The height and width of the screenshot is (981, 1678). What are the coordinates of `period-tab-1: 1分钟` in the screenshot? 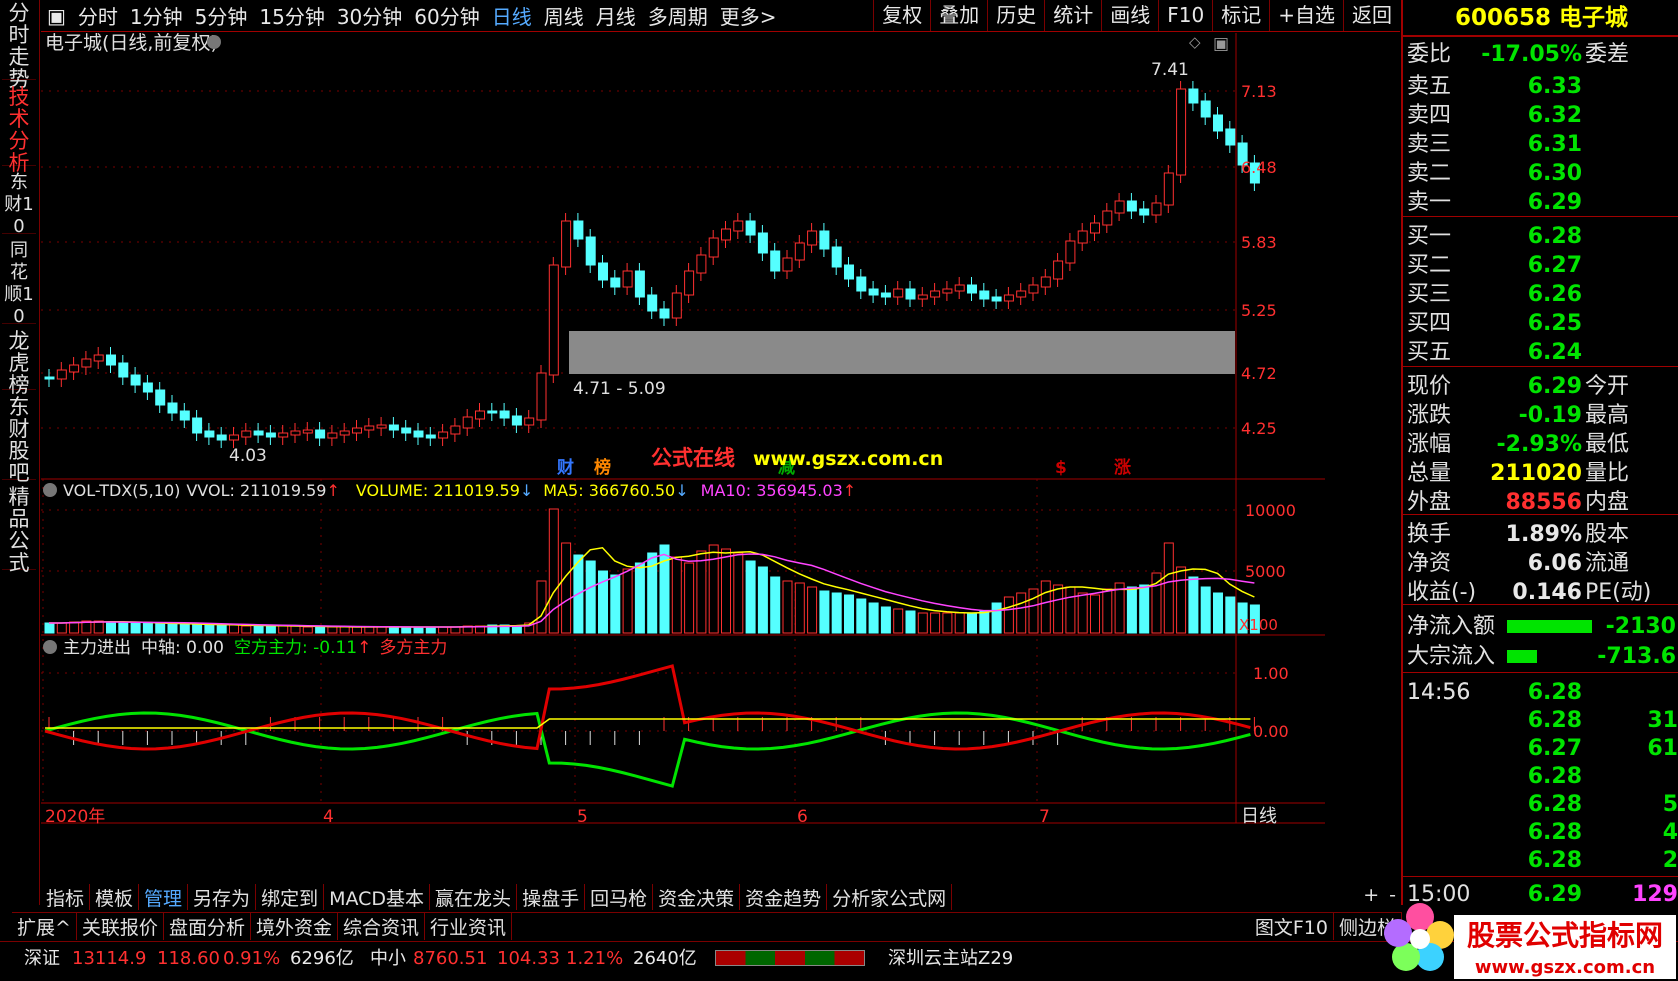 It's located at (156, 15).